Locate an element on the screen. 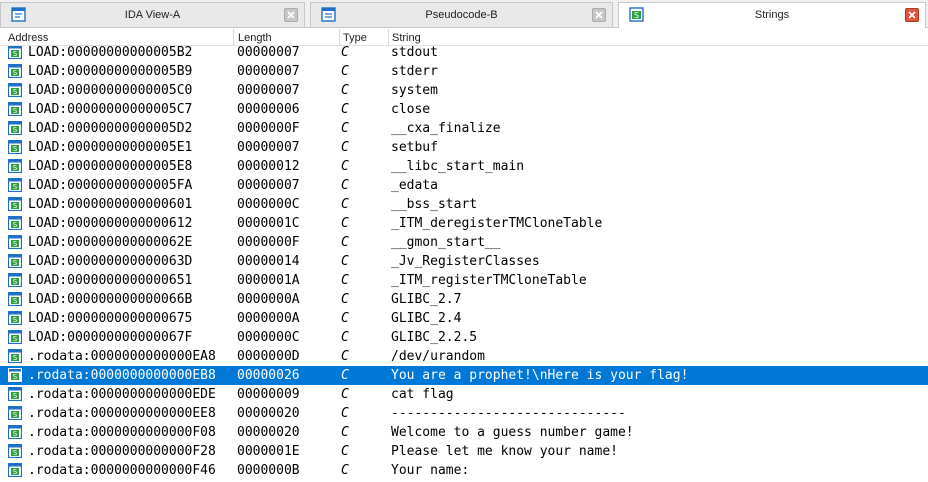  tab-strings: S Strings is located at coordinates (772, 15).